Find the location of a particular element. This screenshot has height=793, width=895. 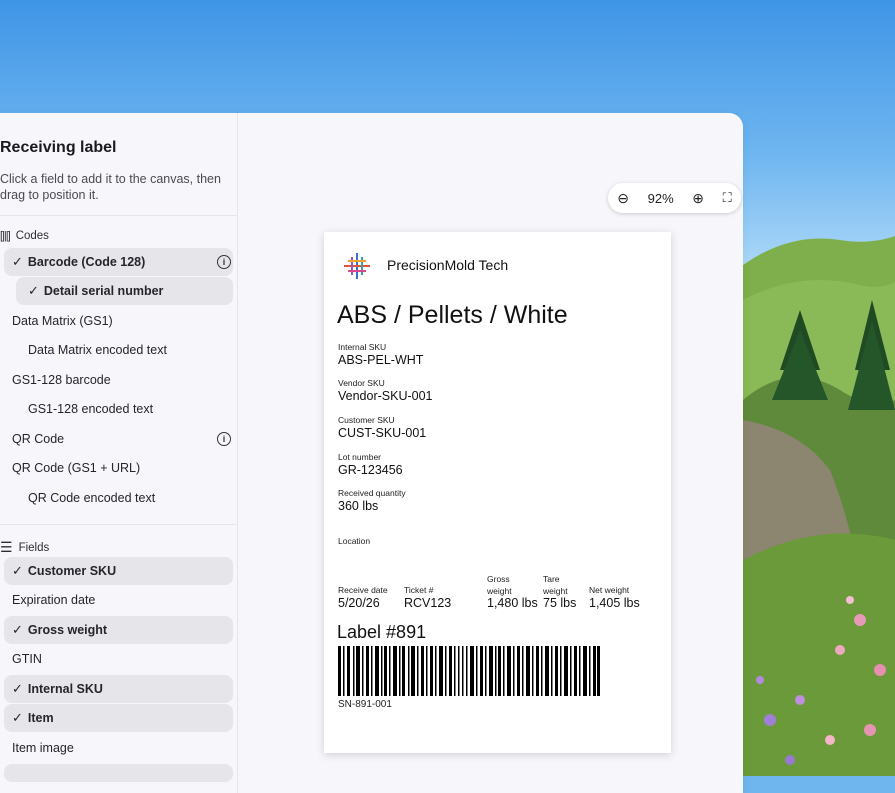

code-item-data-matrix: Data Matrix (GS1) is located at coordinates (118, 321).